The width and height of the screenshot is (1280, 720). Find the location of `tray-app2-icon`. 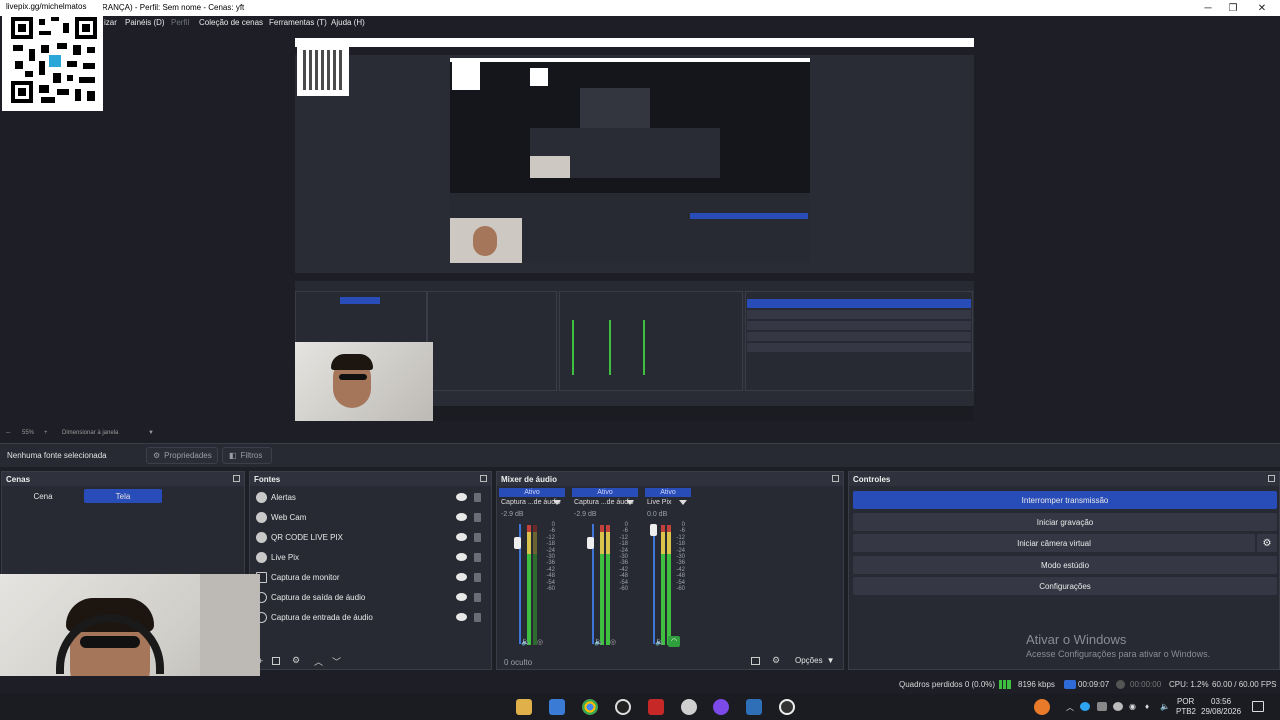

tray-app2-icon is located at coordinates (1118, 706).